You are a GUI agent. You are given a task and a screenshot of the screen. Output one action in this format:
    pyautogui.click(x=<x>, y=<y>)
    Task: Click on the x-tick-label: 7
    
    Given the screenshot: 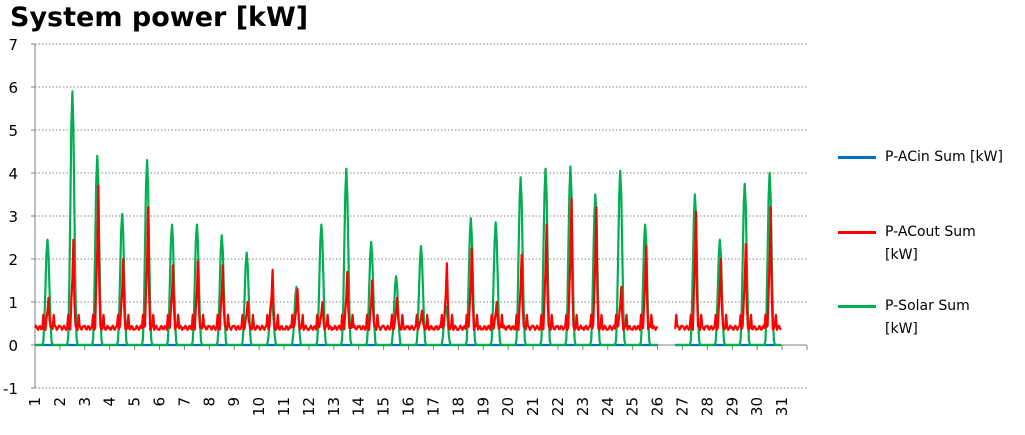 What is the action you would take?
    pyautogui.click(x=184, y=402)
    